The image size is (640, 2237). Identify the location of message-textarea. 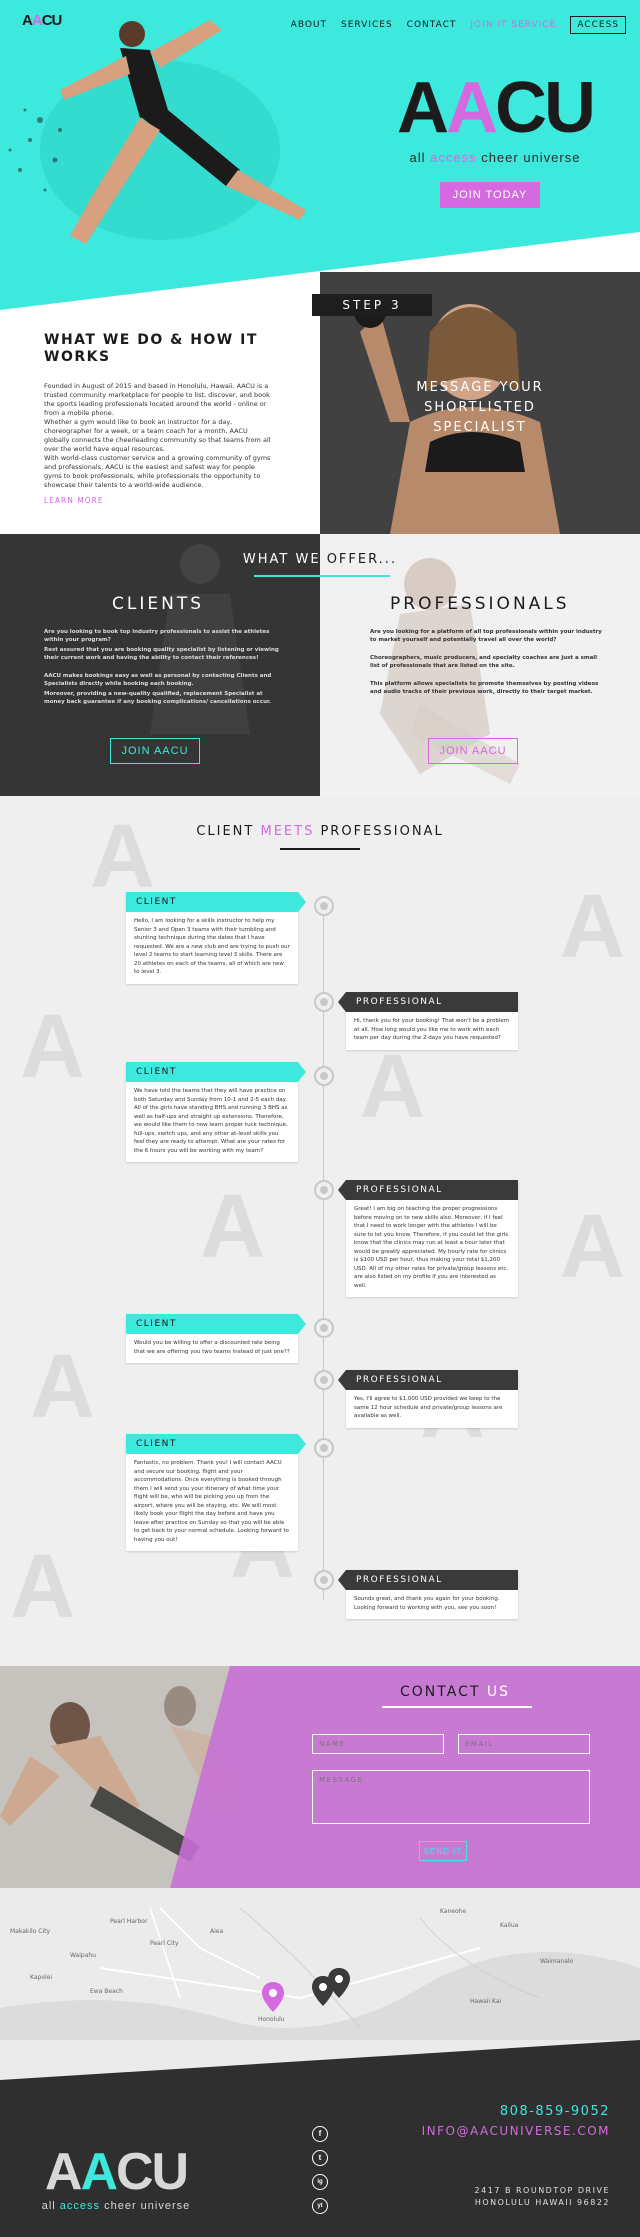
(451, 1797).